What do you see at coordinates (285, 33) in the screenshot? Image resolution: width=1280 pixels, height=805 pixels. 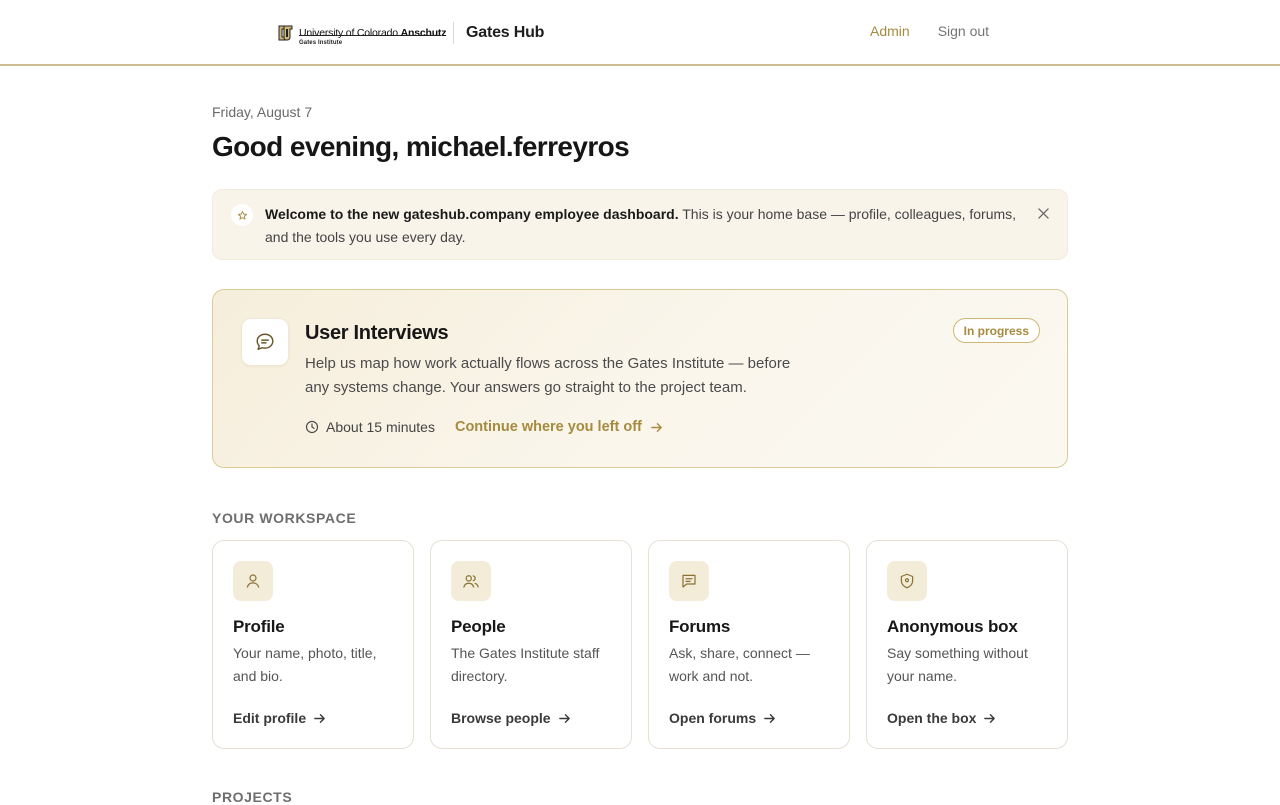 I see `cu-logo-icon` at bounding box center [285, 33].